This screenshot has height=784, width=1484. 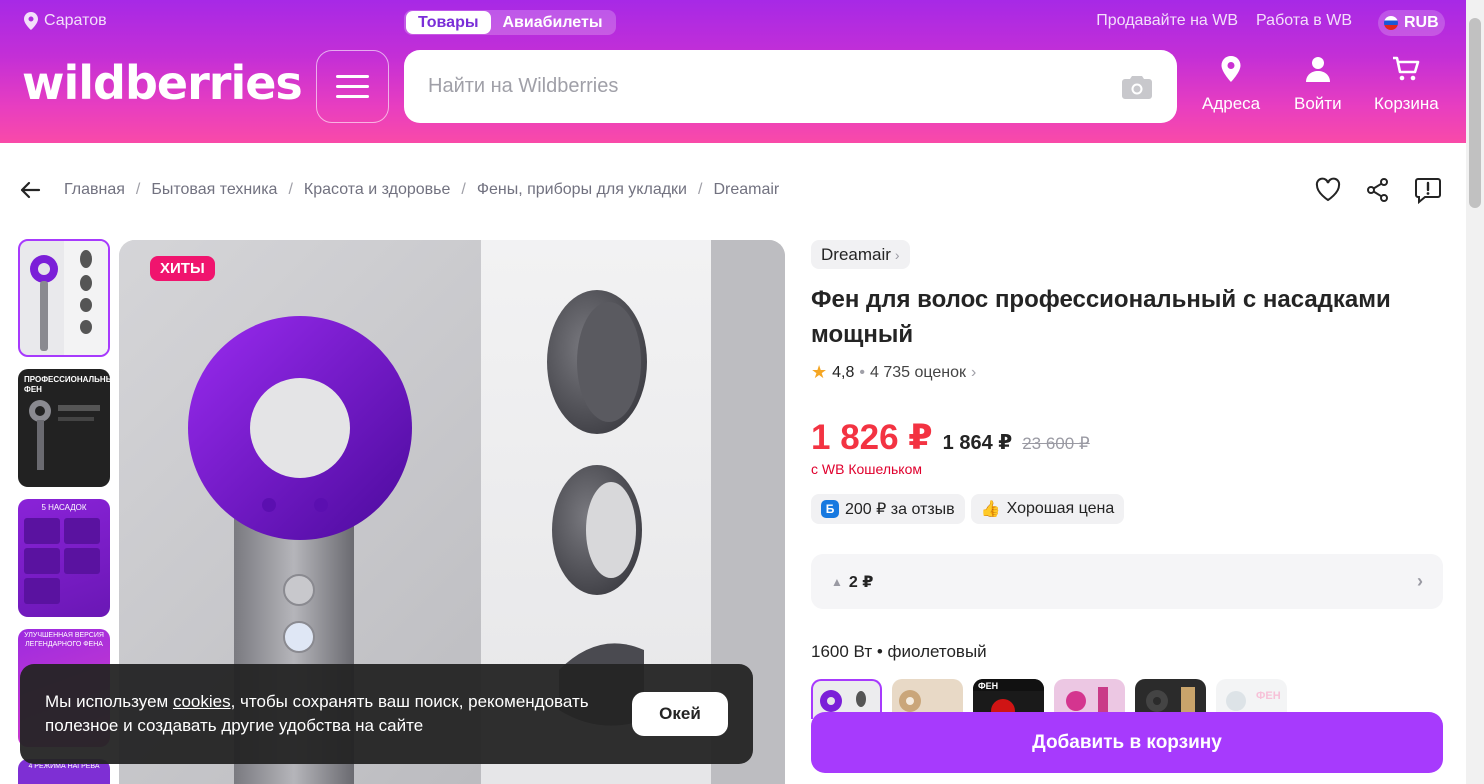 What do you see at coordinates (872, 437) in the screenshot?
I see `wallet-price: 1 826 ₽` at bounding box center [872, 437].